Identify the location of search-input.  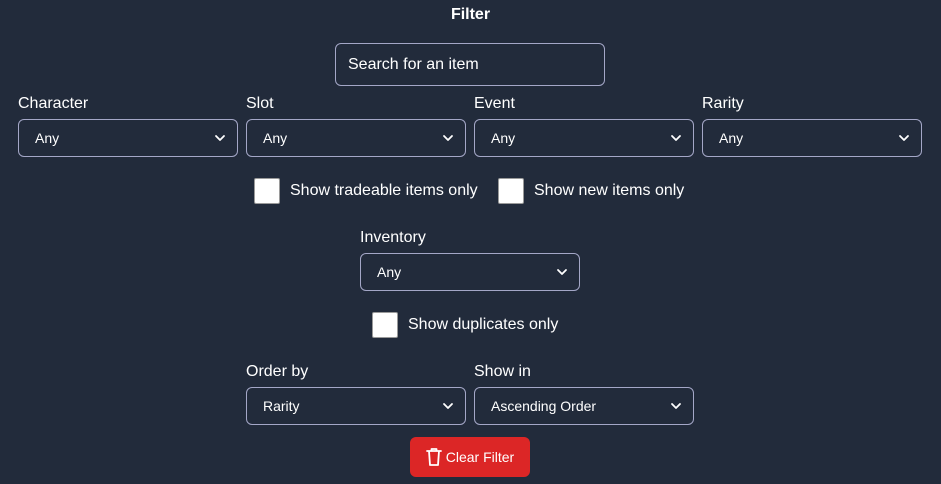
(470, 64).